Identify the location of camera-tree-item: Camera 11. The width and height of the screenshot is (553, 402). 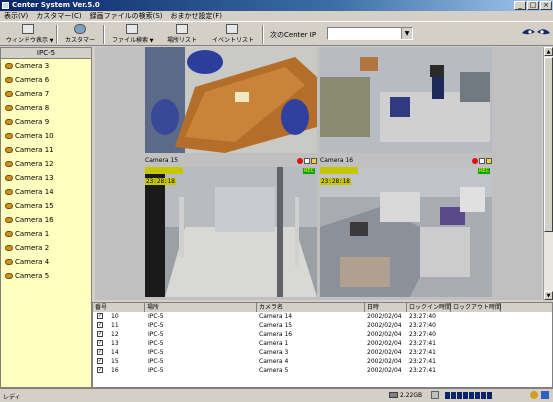
(46, 150).